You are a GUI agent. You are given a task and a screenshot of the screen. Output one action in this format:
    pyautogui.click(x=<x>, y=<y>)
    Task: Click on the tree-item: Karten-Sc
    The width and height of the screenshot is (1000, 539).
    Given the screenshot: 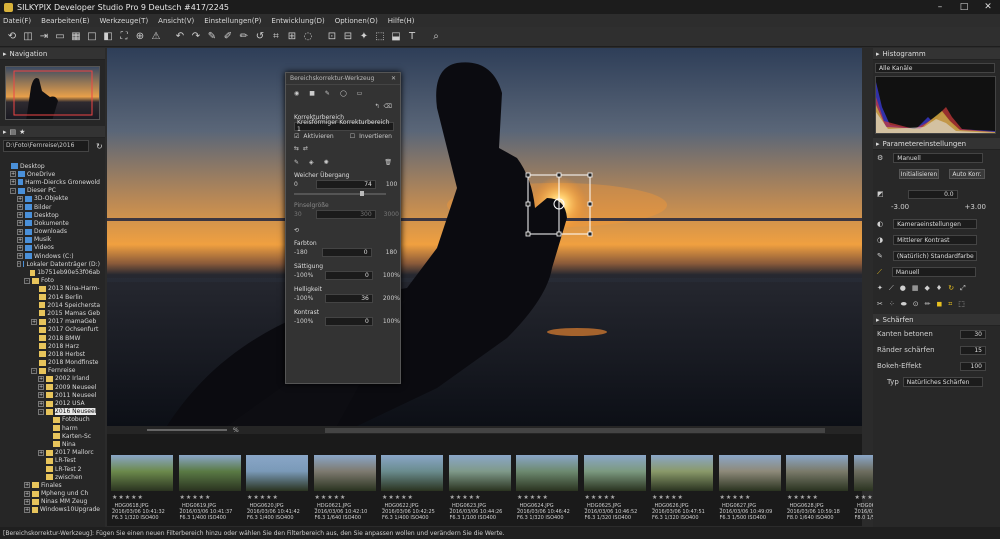 What is the action you would take?
    pyautogui.click(x=50, y=436)
    